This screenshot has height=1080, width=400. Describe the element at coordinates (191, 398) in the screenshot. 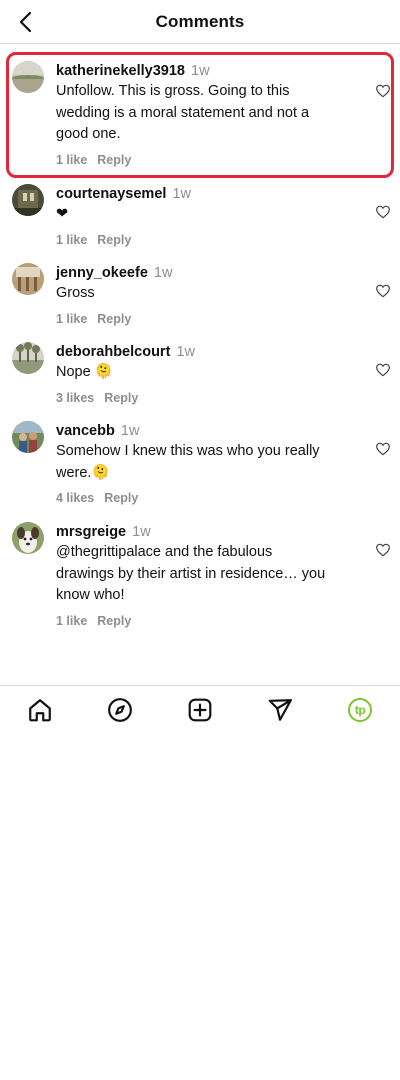

I see `comment-actions: 3 likes Reply` at that location.